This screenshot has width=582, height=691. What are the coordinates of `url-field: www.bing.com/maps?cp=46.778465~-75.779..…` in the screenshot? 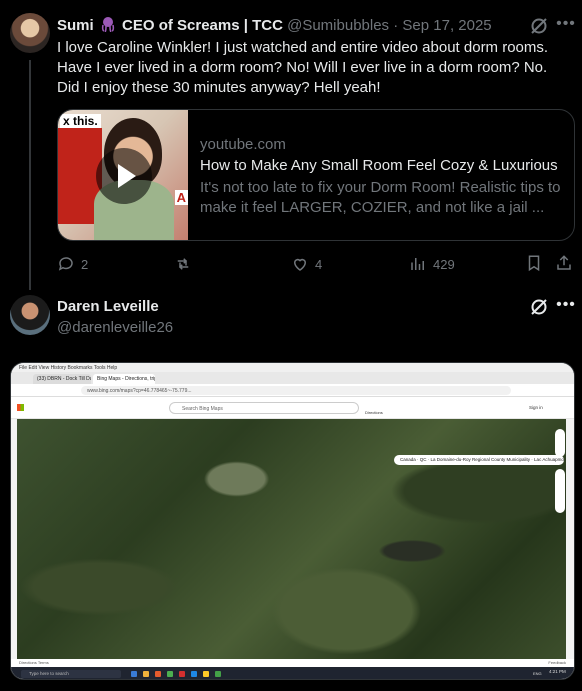 It's located at (296, 390).